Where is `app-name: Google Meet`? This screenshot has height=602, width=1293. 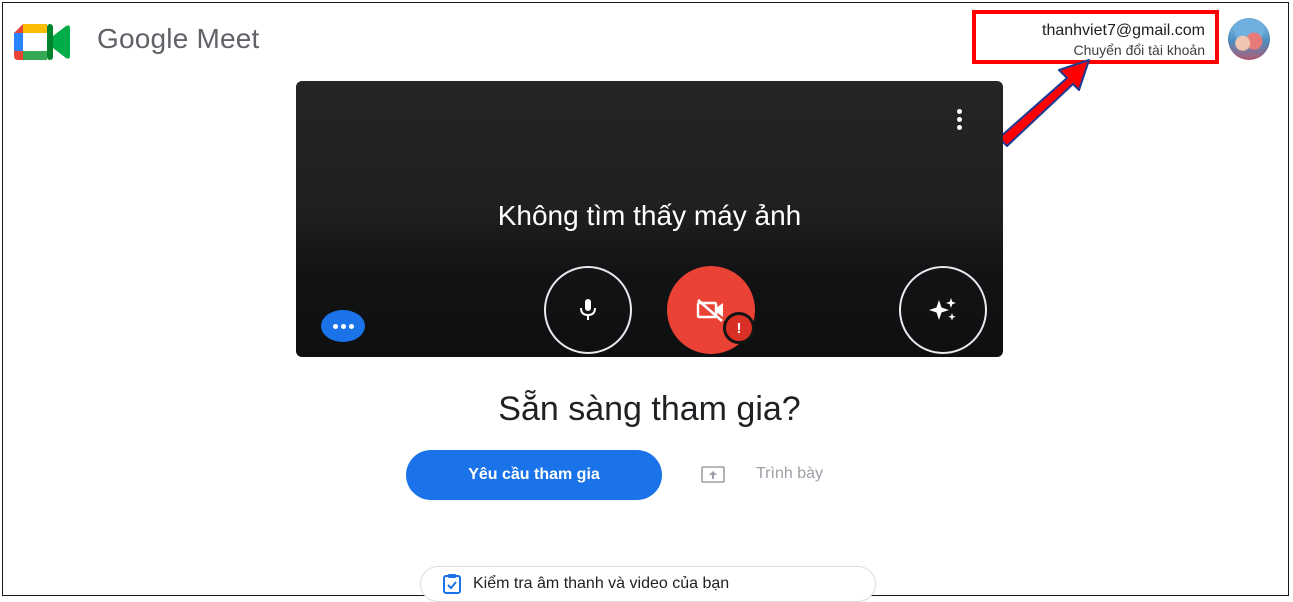
app-name: Google Meet is located at coordinates (178, 38).